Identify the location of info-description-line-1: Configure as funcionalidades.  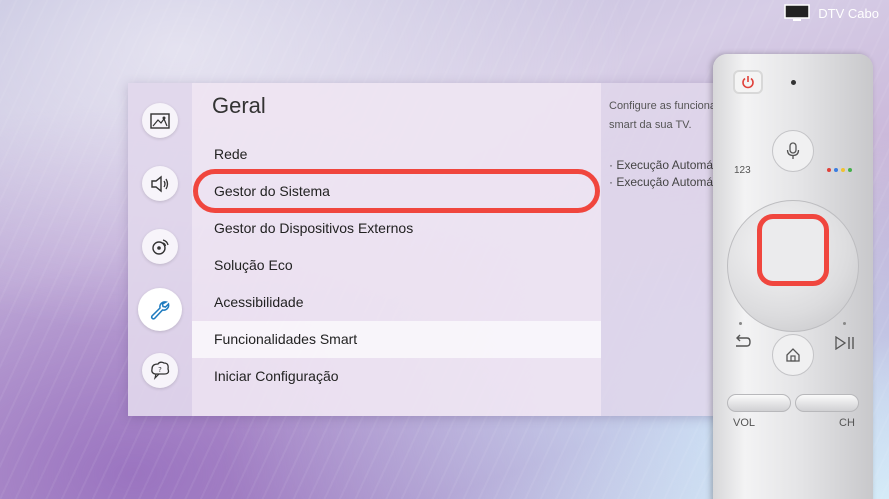
(668, 106).